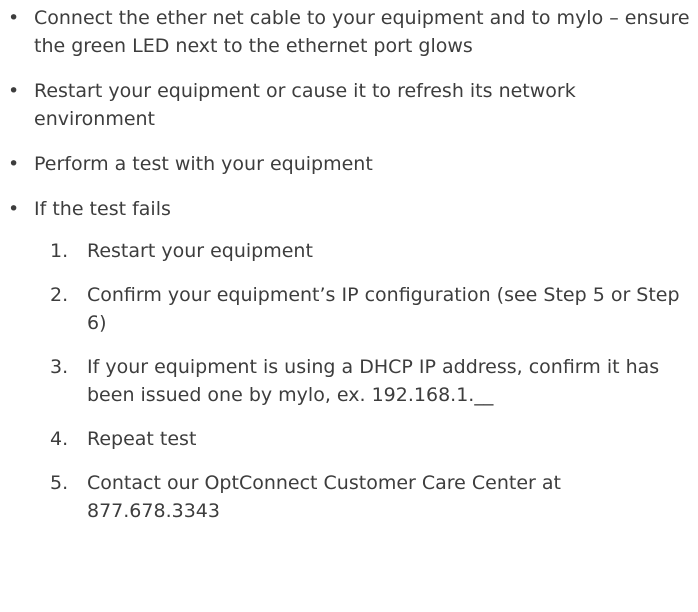 Image resolution: width=698 pixels, height=612 pixels. I want to click on step-item: 1. Restart your equipment, so click(349, 251).